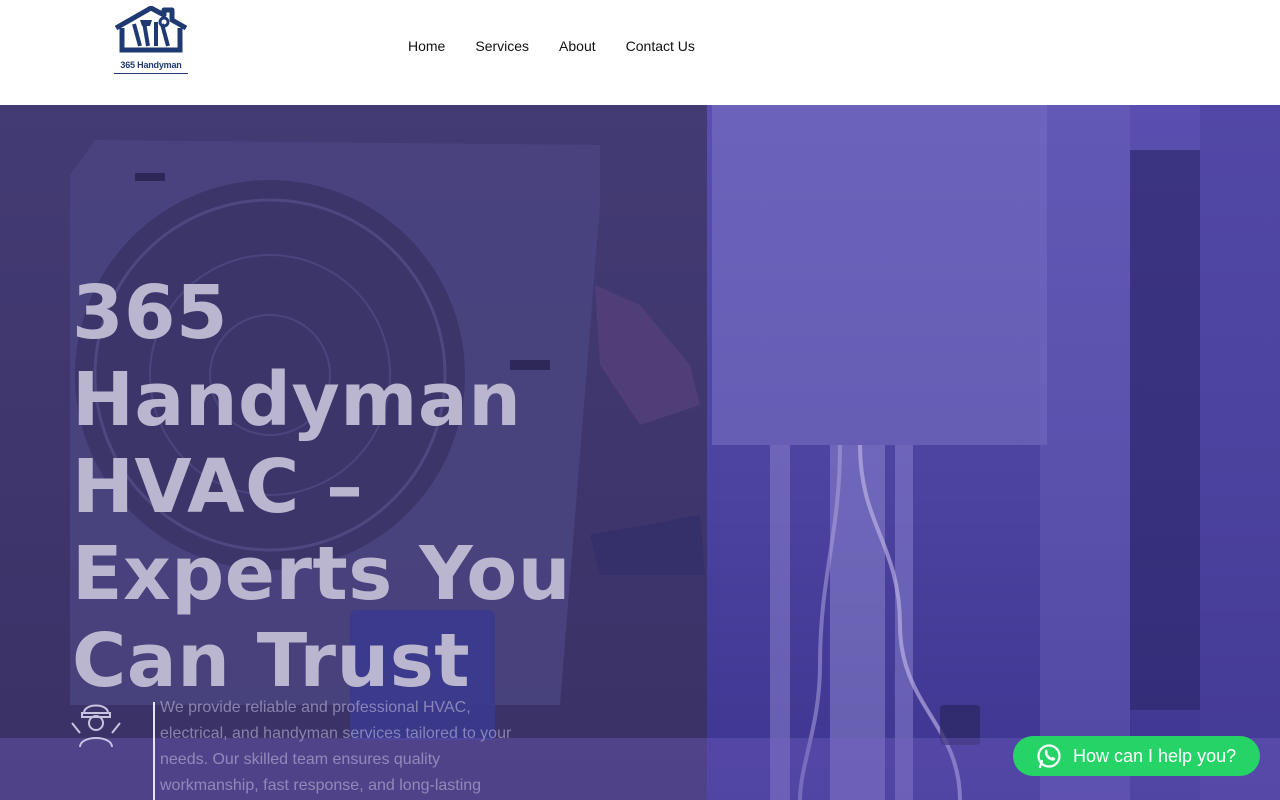  Describe the element at coordinates (96, 721) in the screenshot. I see `worker-icon` at that location.